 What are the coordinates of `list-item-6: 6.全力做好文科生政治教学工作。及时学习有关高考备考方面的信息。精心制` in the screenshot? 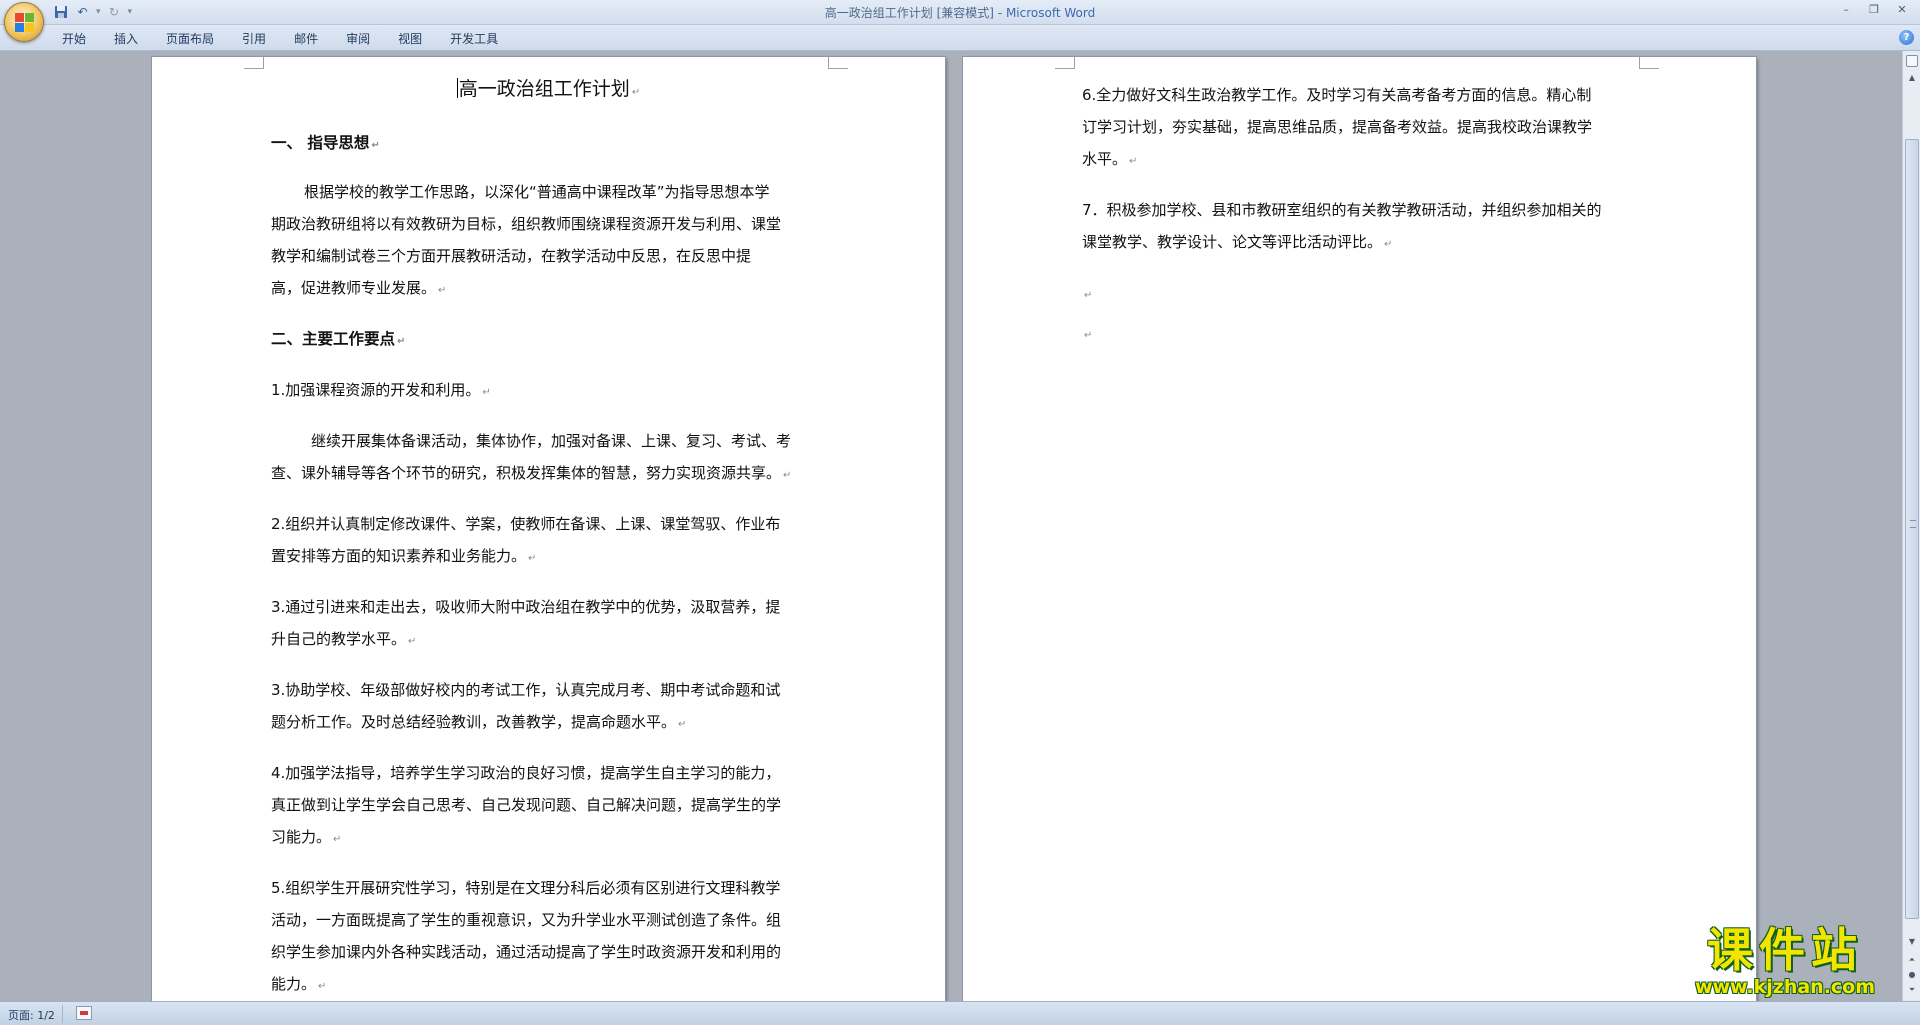 It's located at (1337, 95).